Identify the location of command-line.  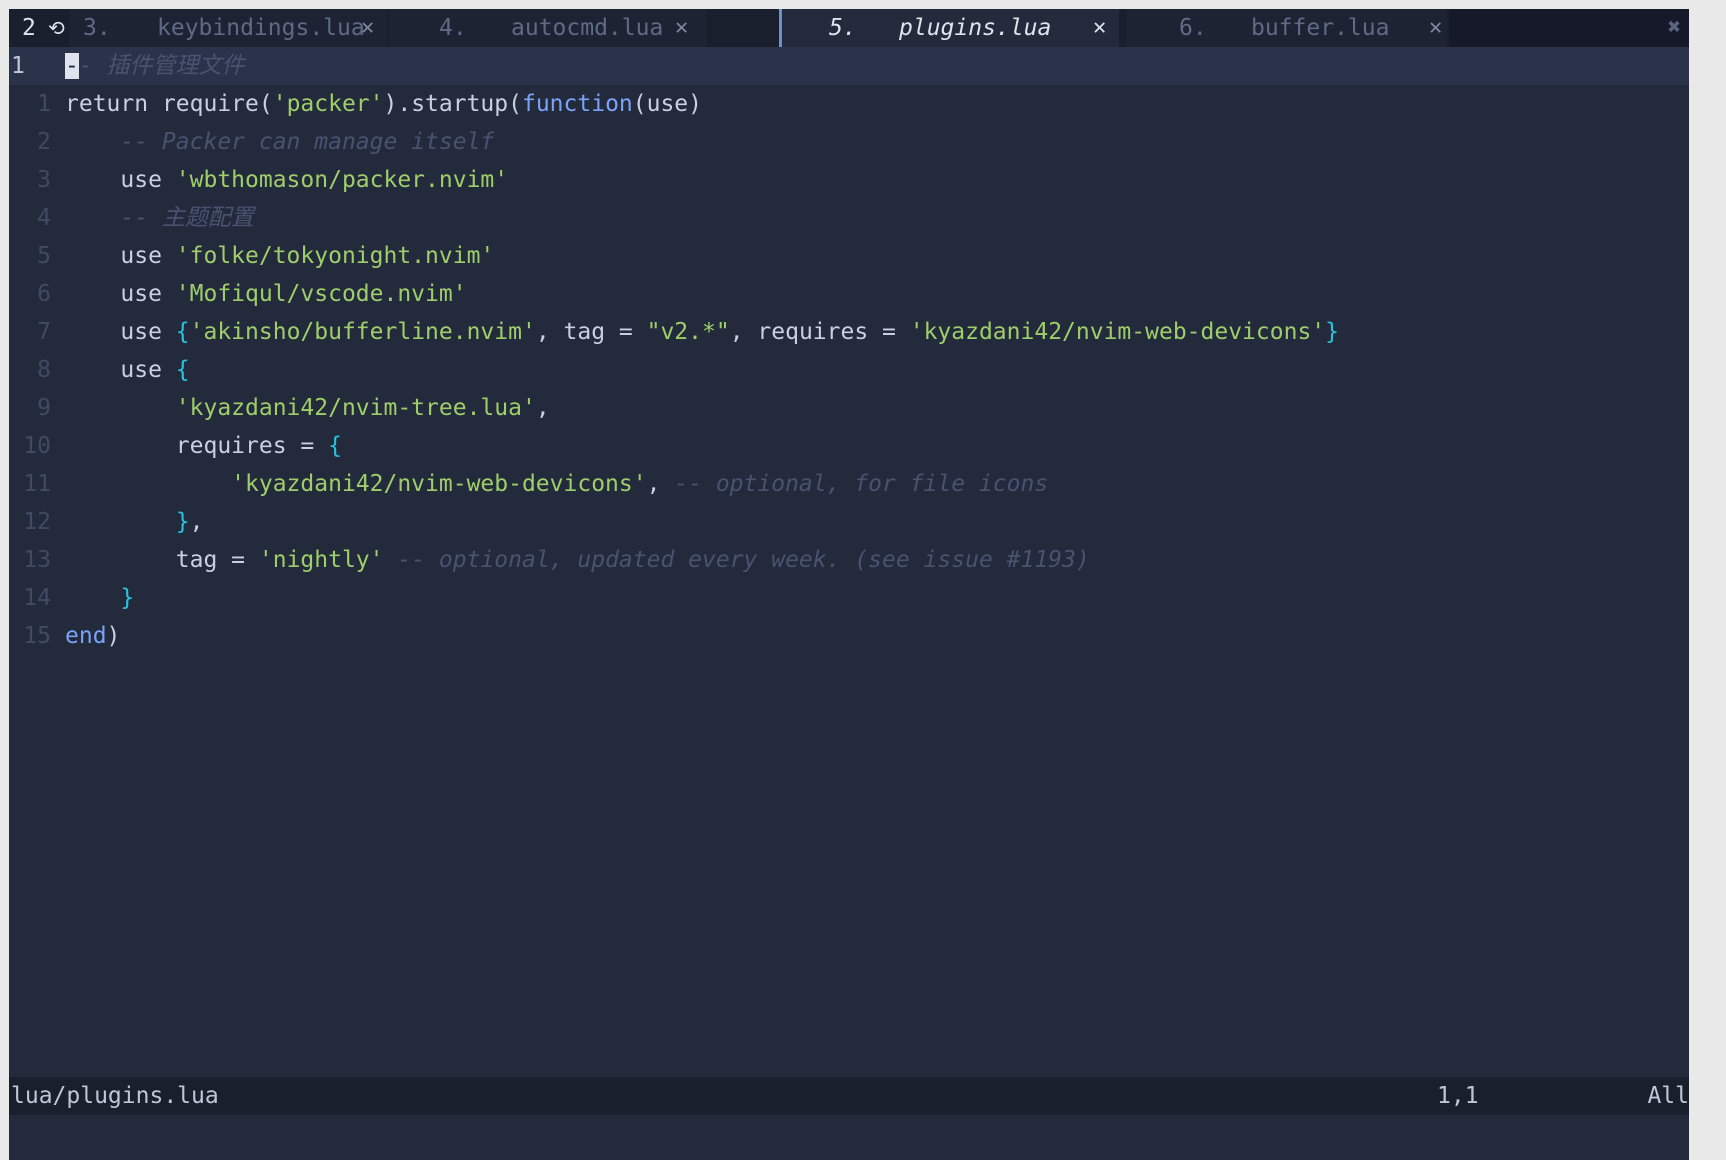
(849, 1137).